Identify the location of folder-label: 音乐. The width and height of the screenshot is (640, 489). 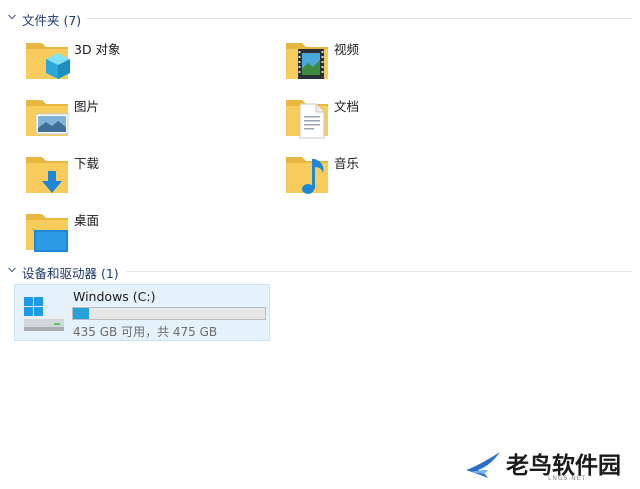
(347, 163).